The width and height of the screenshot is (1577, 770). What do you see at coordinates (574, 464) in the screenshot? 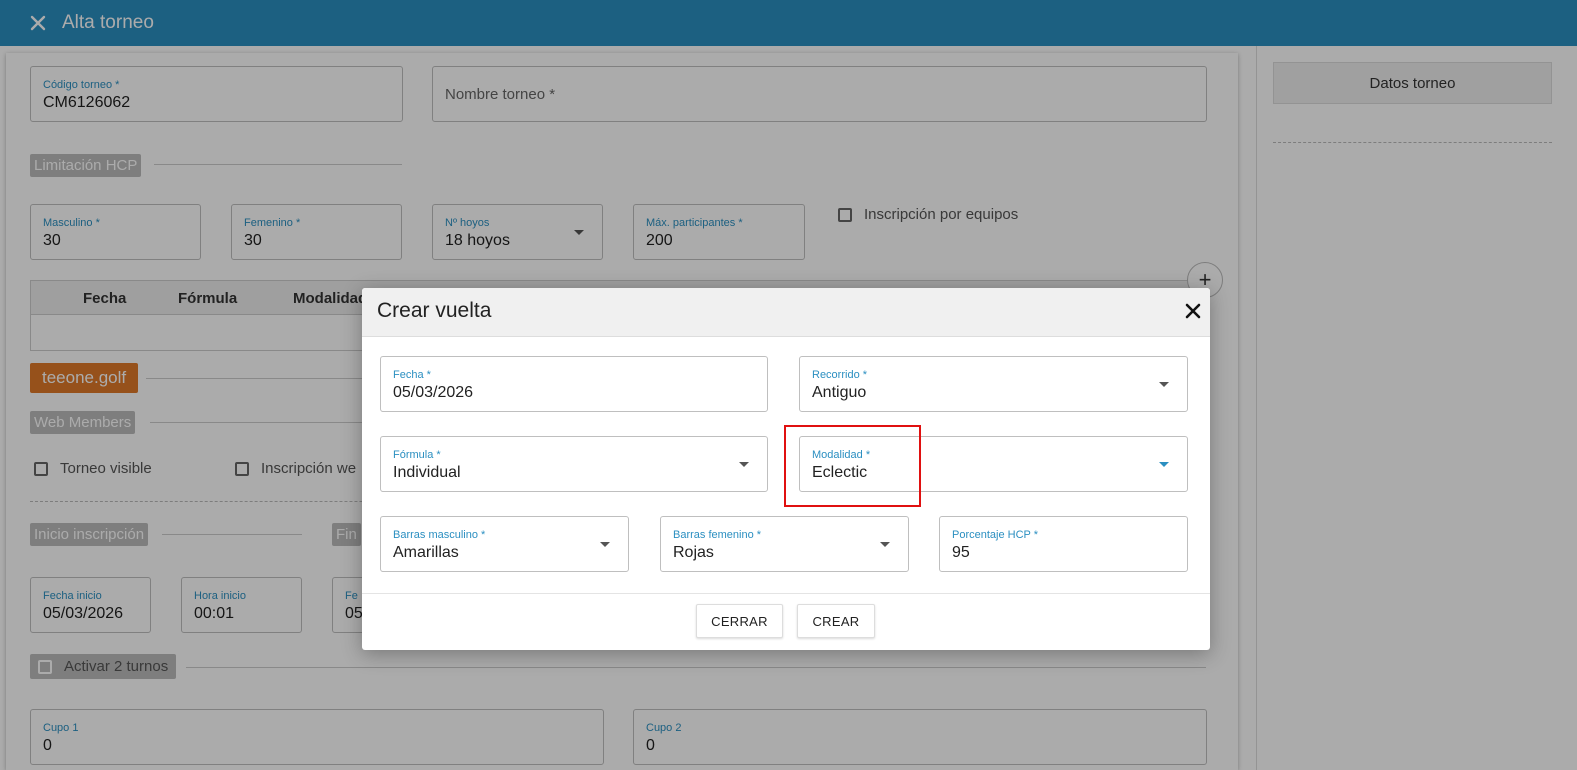
I see `formula-select: Fórmula * Individual` at bounding box center [574, 464].